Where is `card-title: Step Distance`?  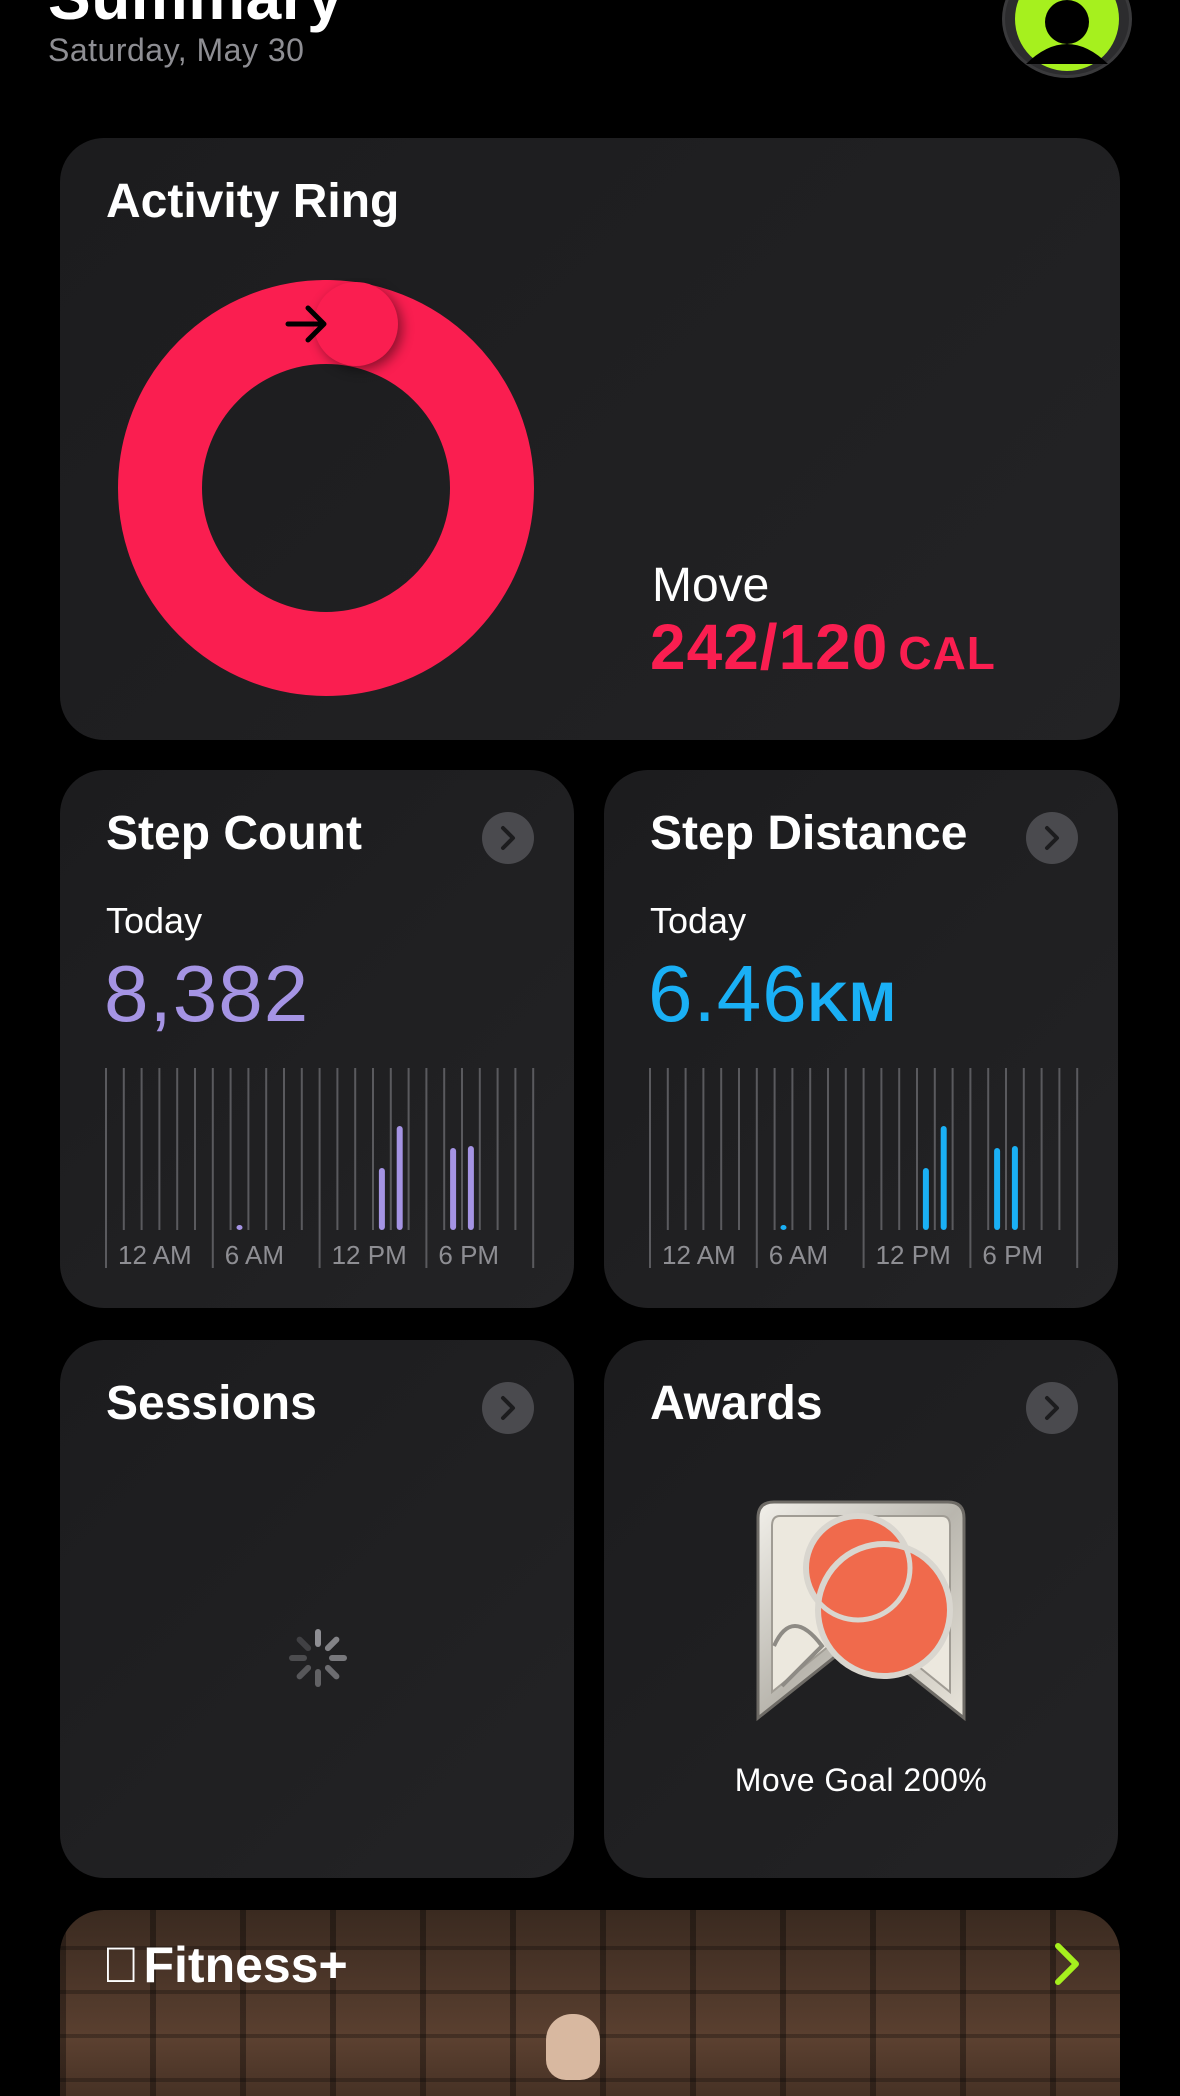
card-title: Step Distance is located at coordinates (809, 833).